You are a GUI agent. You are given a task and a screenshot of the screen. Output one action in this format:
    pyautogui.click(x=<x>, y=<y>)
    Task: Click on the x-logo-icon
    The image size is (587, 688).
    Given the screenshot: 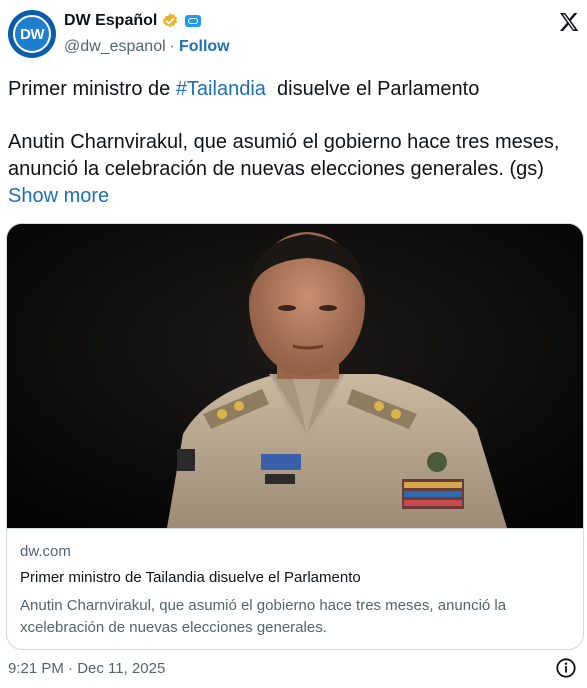 What is the action you would take?
    pyautogui.click(x=569, y=22)
    